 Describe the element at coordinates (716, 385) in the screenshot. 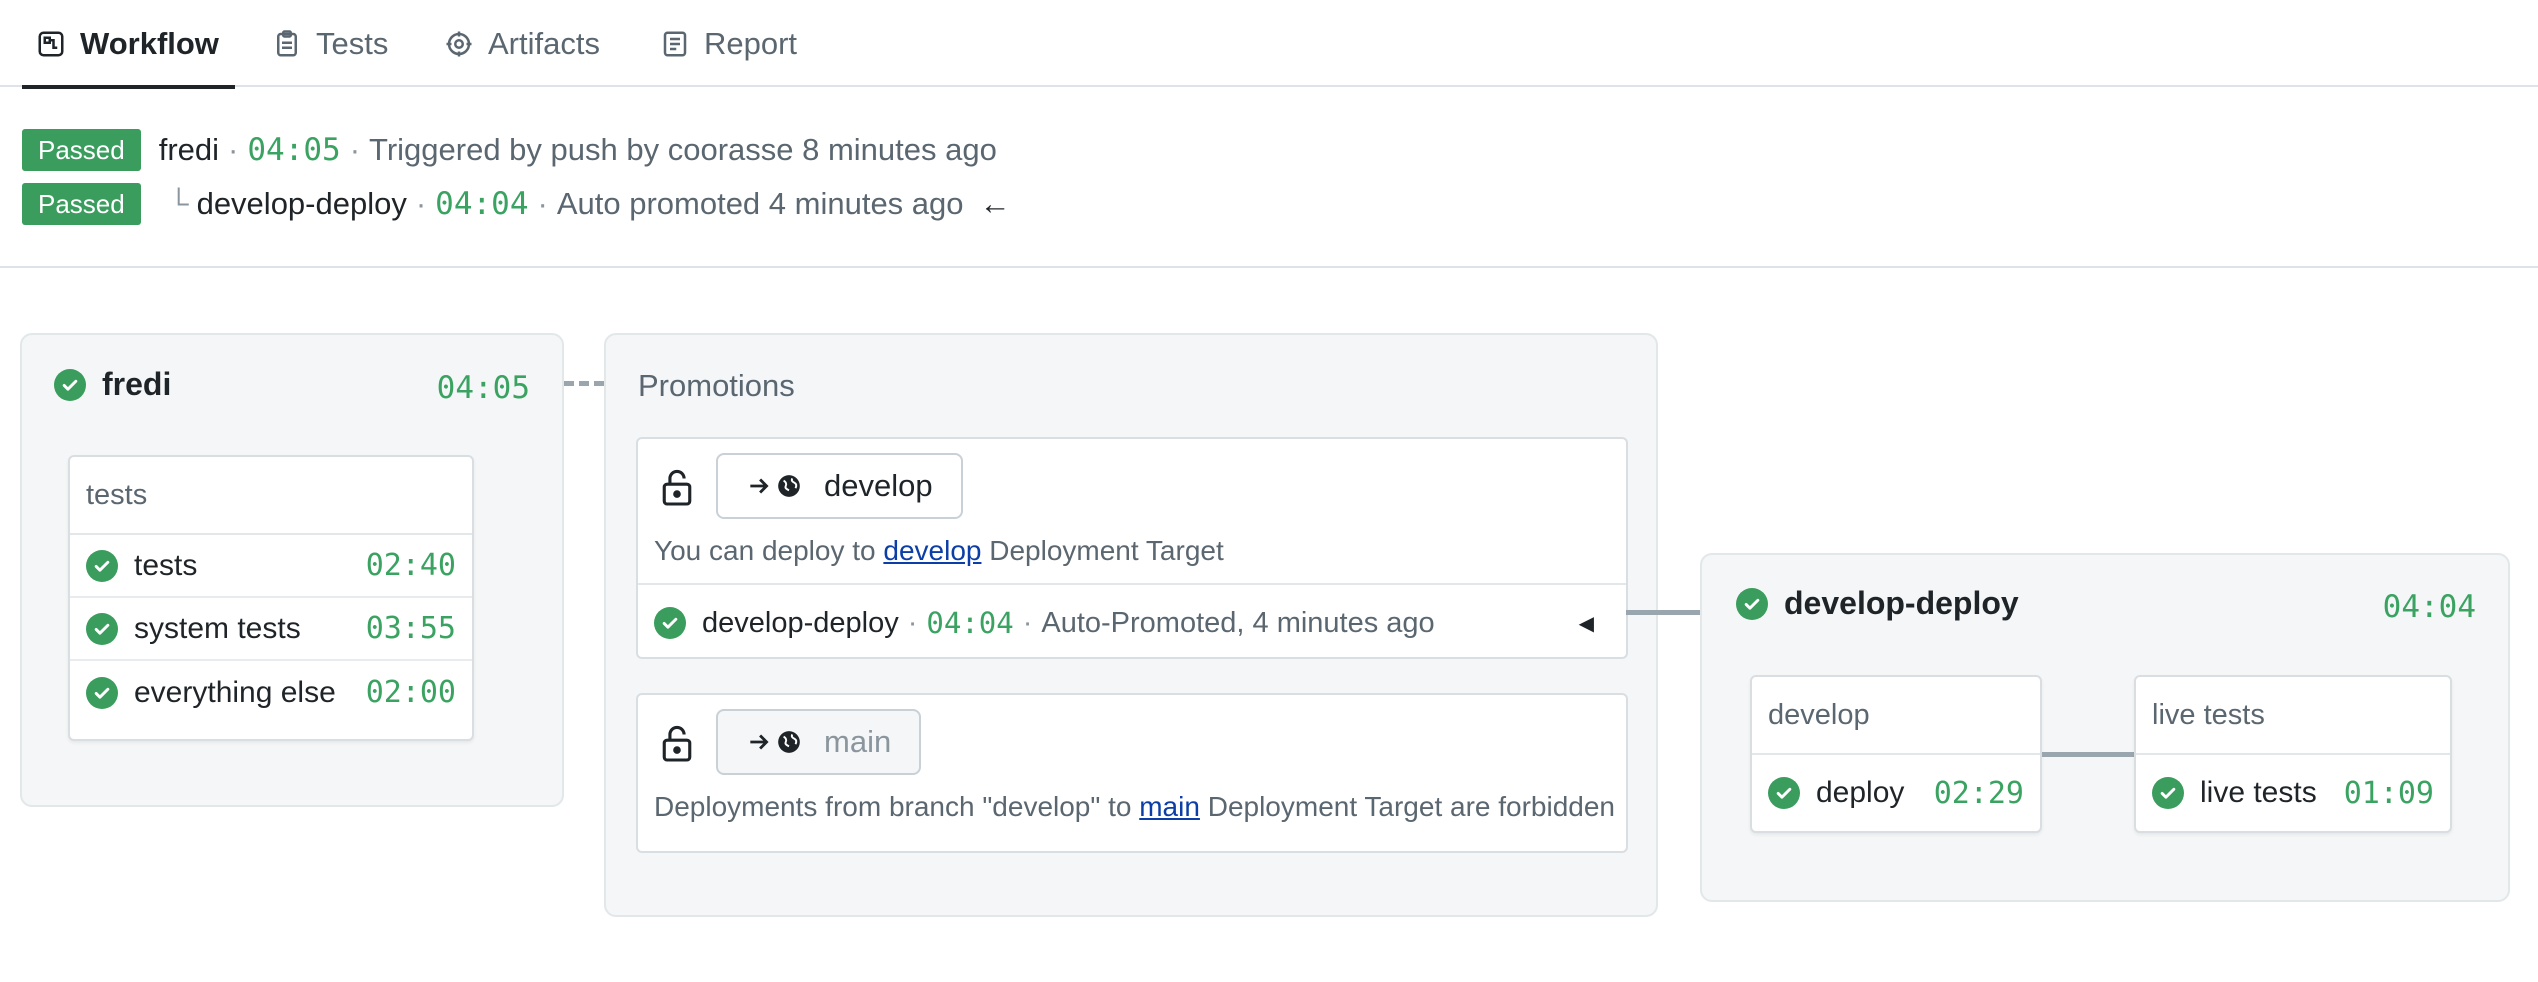

I see `promotions-title: Promotions` at that location.